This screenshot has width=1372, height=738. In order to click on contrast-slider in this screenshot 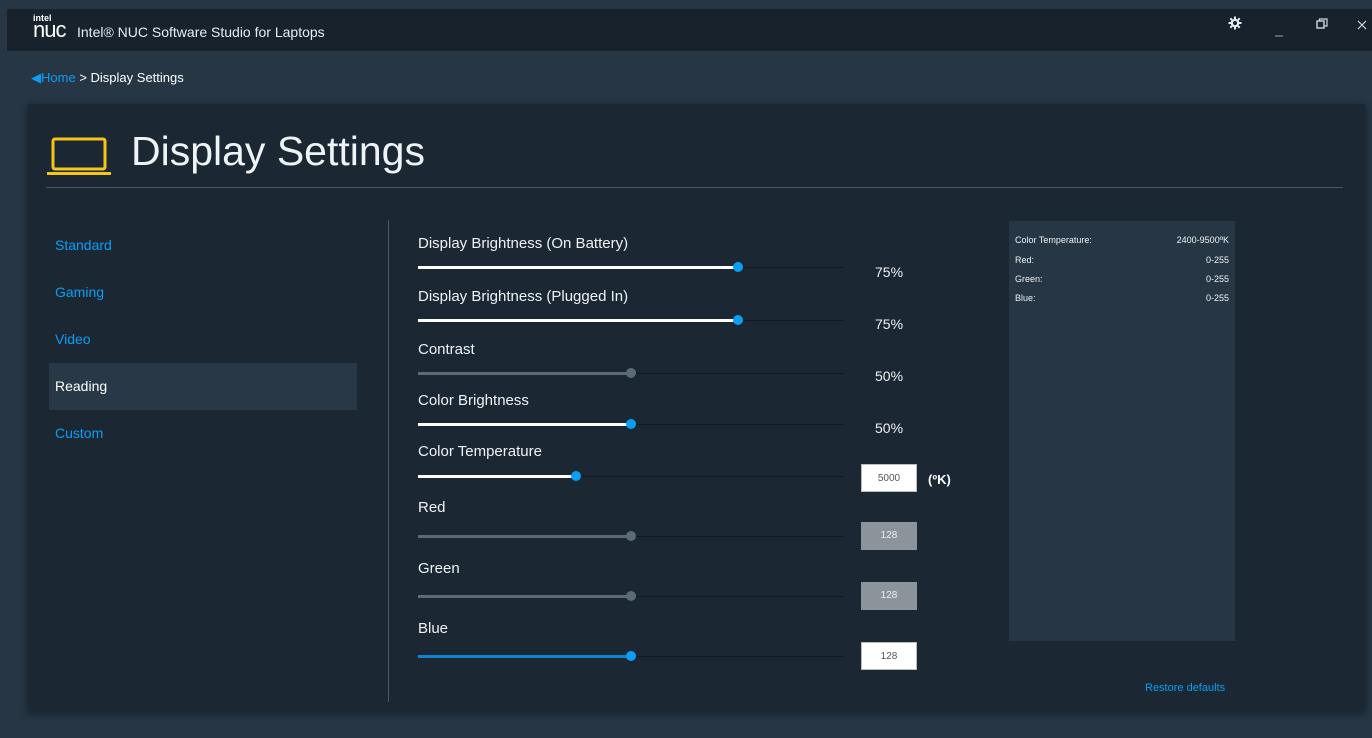, I will do `click(631, 373)`.